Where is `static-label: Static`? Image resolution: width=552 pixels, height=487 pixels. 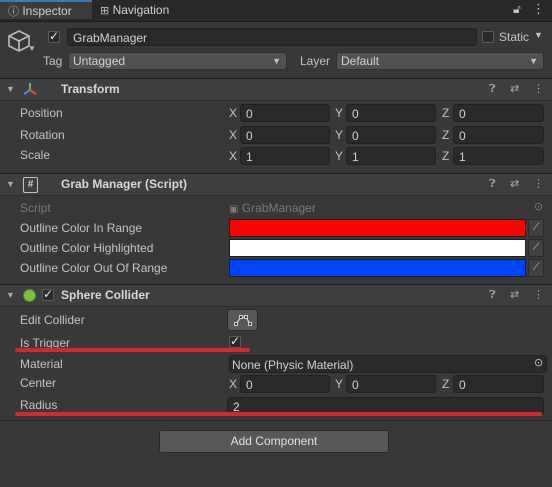 static-label: Static is located at coordinates (514, 37).